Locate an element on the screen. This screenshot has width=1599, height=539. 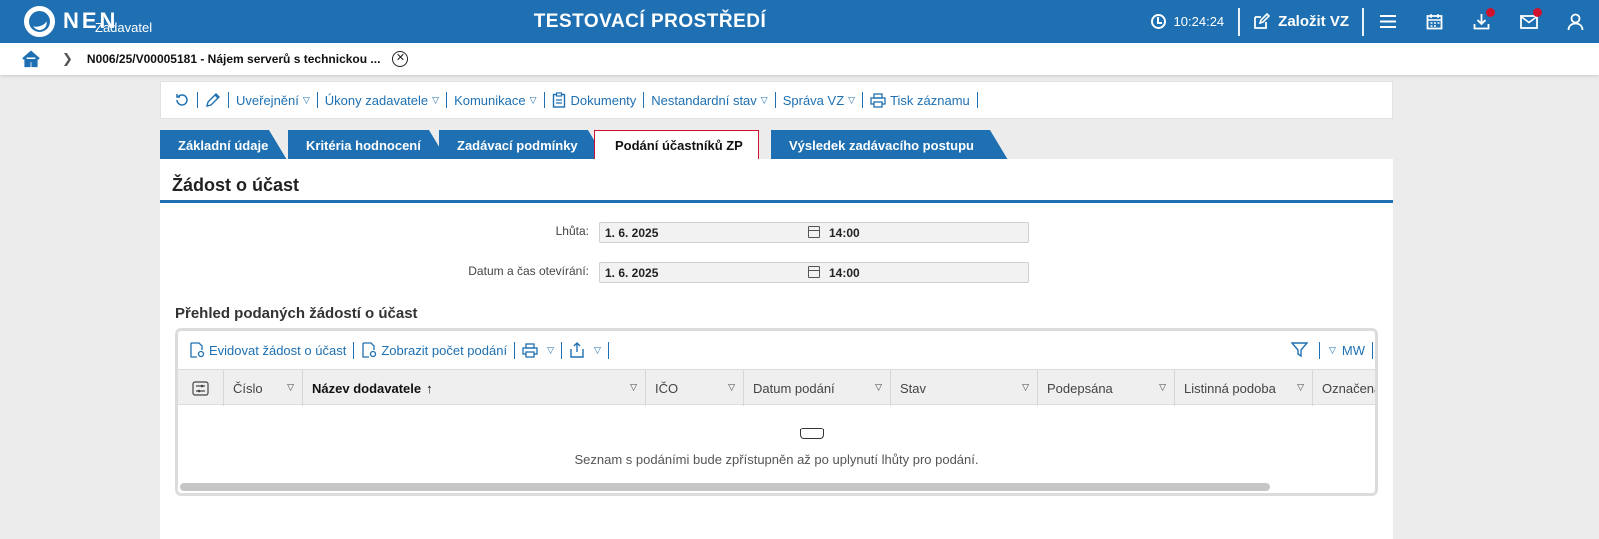
print-dropdown: ▽ is located at coordinates (538, 350).